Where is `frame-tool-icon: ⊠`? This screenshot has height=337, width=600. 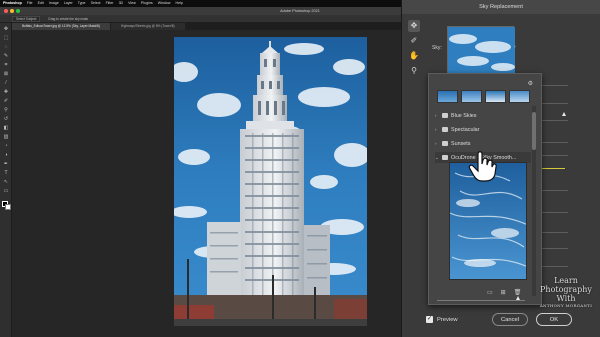 frame-tool-icon: ⊠ is located at coordinates (6, 74).